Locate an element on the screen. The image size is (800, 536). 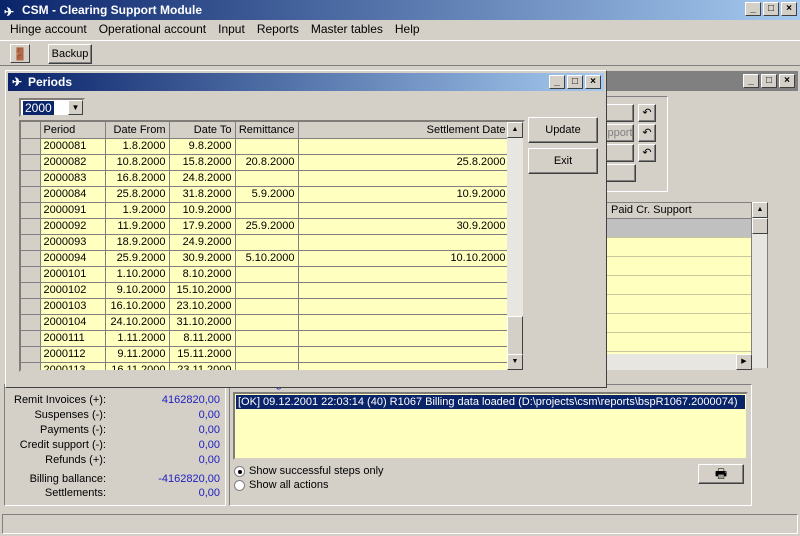
cell-date-to: 8.10.2000 is located at coordinates (202, 274).